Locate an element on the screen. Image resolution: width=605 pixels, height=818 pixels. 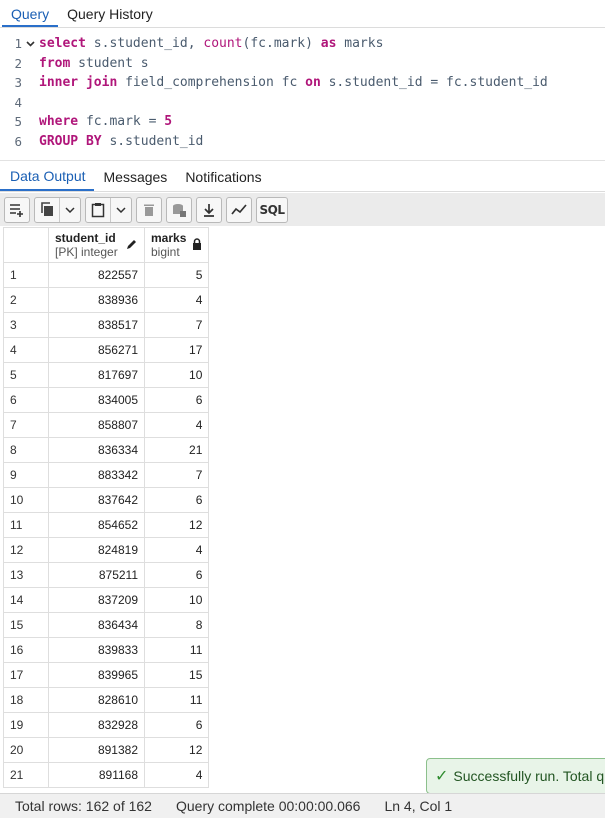
table-row: 7 858807 4 is located at coordinates (106, 425).